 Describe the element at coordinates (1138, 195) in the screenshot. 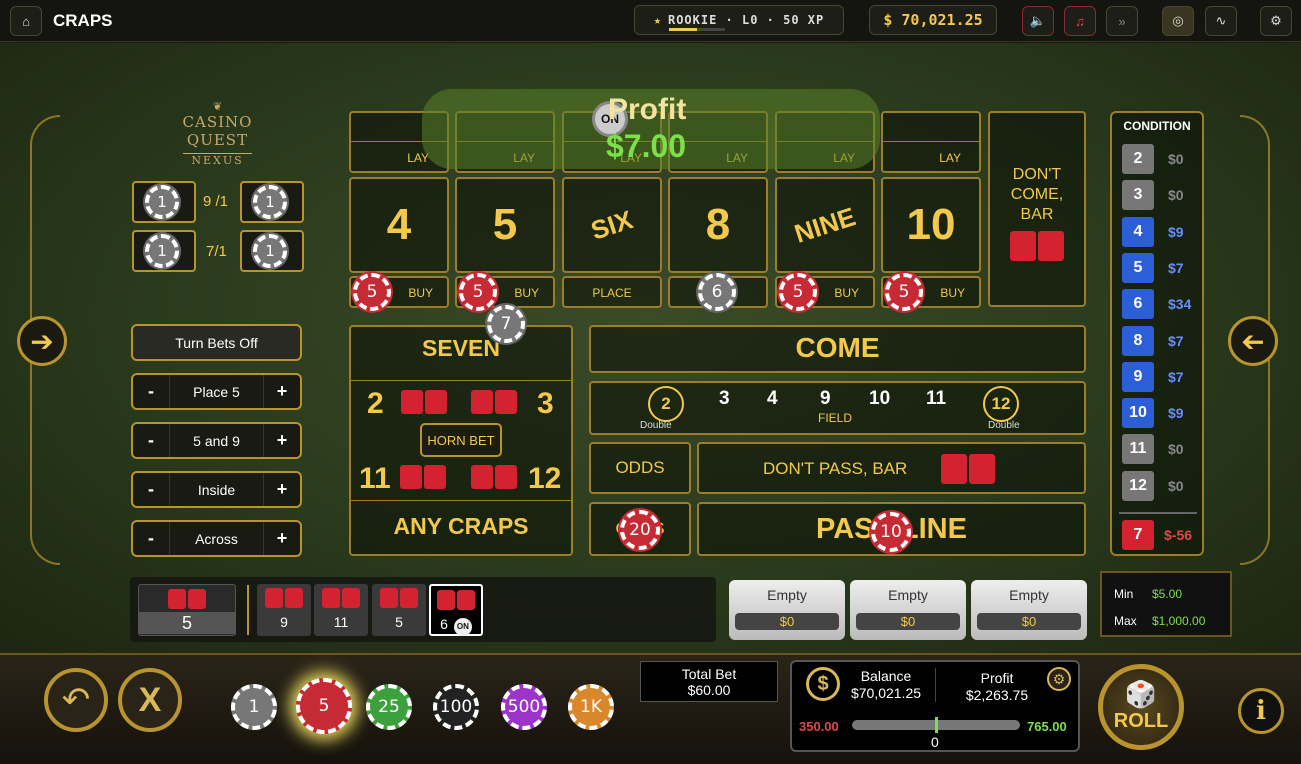

I see `condition-number: 3` at that location.